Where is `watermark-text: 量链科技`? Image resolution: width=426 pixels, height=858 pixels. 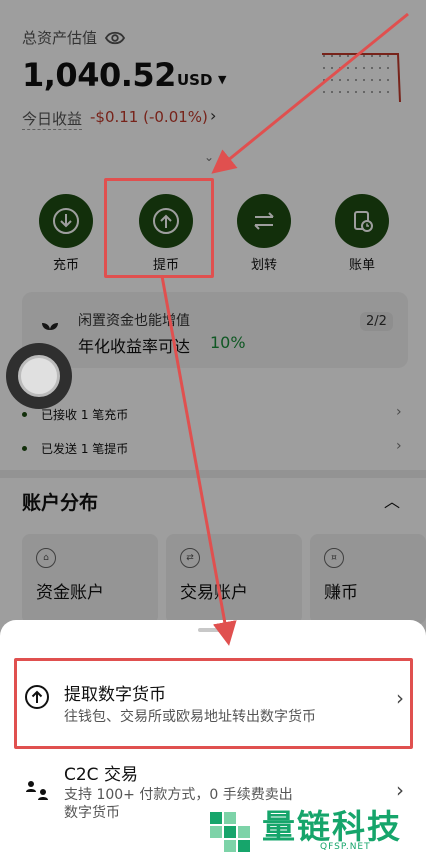
watermark-text: 量链科技 is located at coordinates (332, 826).